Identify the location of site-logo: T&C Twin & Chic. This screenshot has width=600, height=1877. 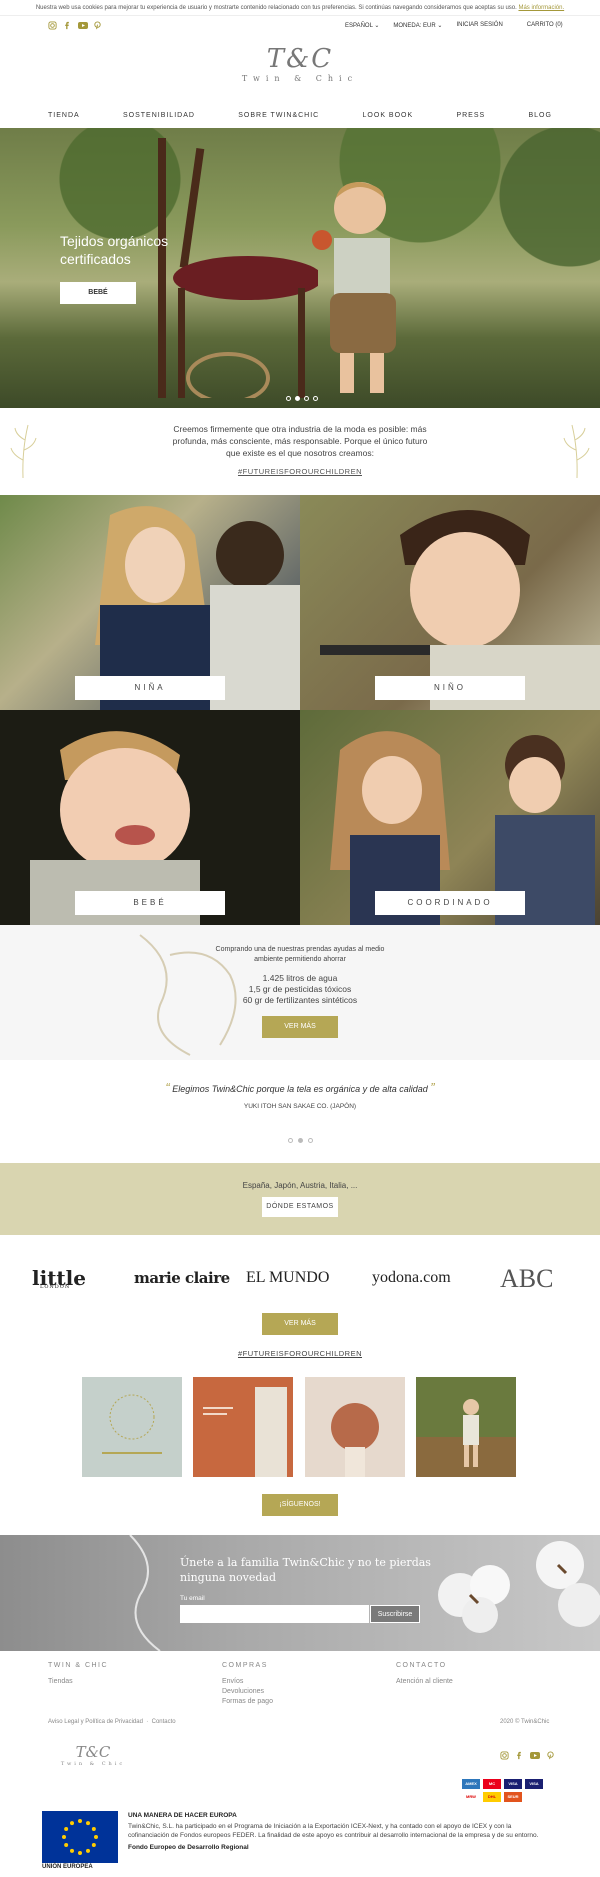
(300, 74).